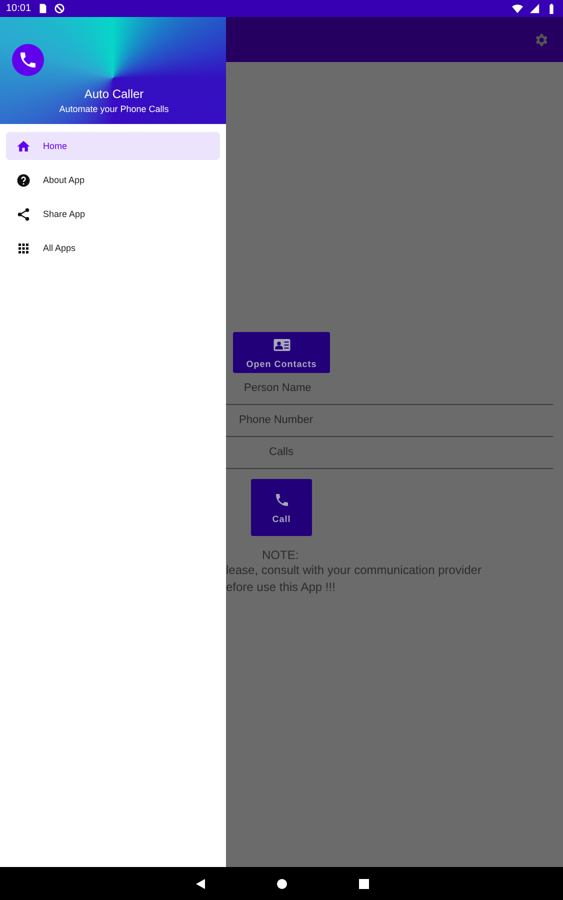  What do you see at coordinates (389, 389) in the screenshot?
I see `input-field: Person Name` at bounding box center [389, 389].